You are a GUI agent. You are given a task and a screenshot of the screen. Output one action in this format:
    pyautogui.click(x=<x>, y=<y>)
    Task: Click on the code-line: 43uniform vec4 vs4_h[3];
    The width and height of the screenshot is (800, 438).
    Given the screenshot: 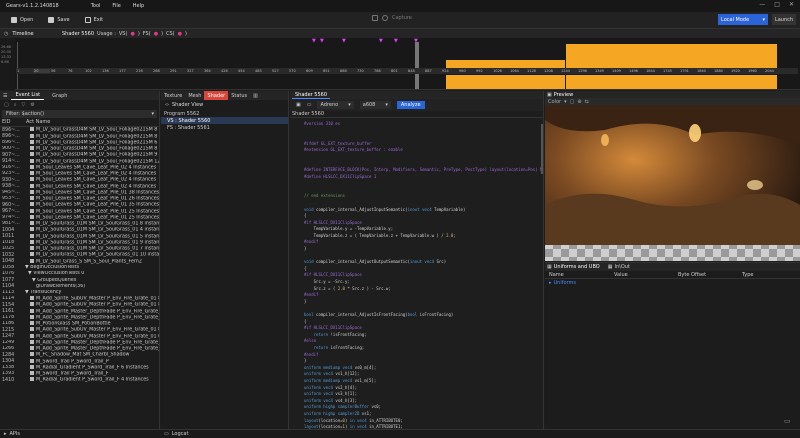 What is the action you would take?
    pyautogui.click(x=423, y=400)
    